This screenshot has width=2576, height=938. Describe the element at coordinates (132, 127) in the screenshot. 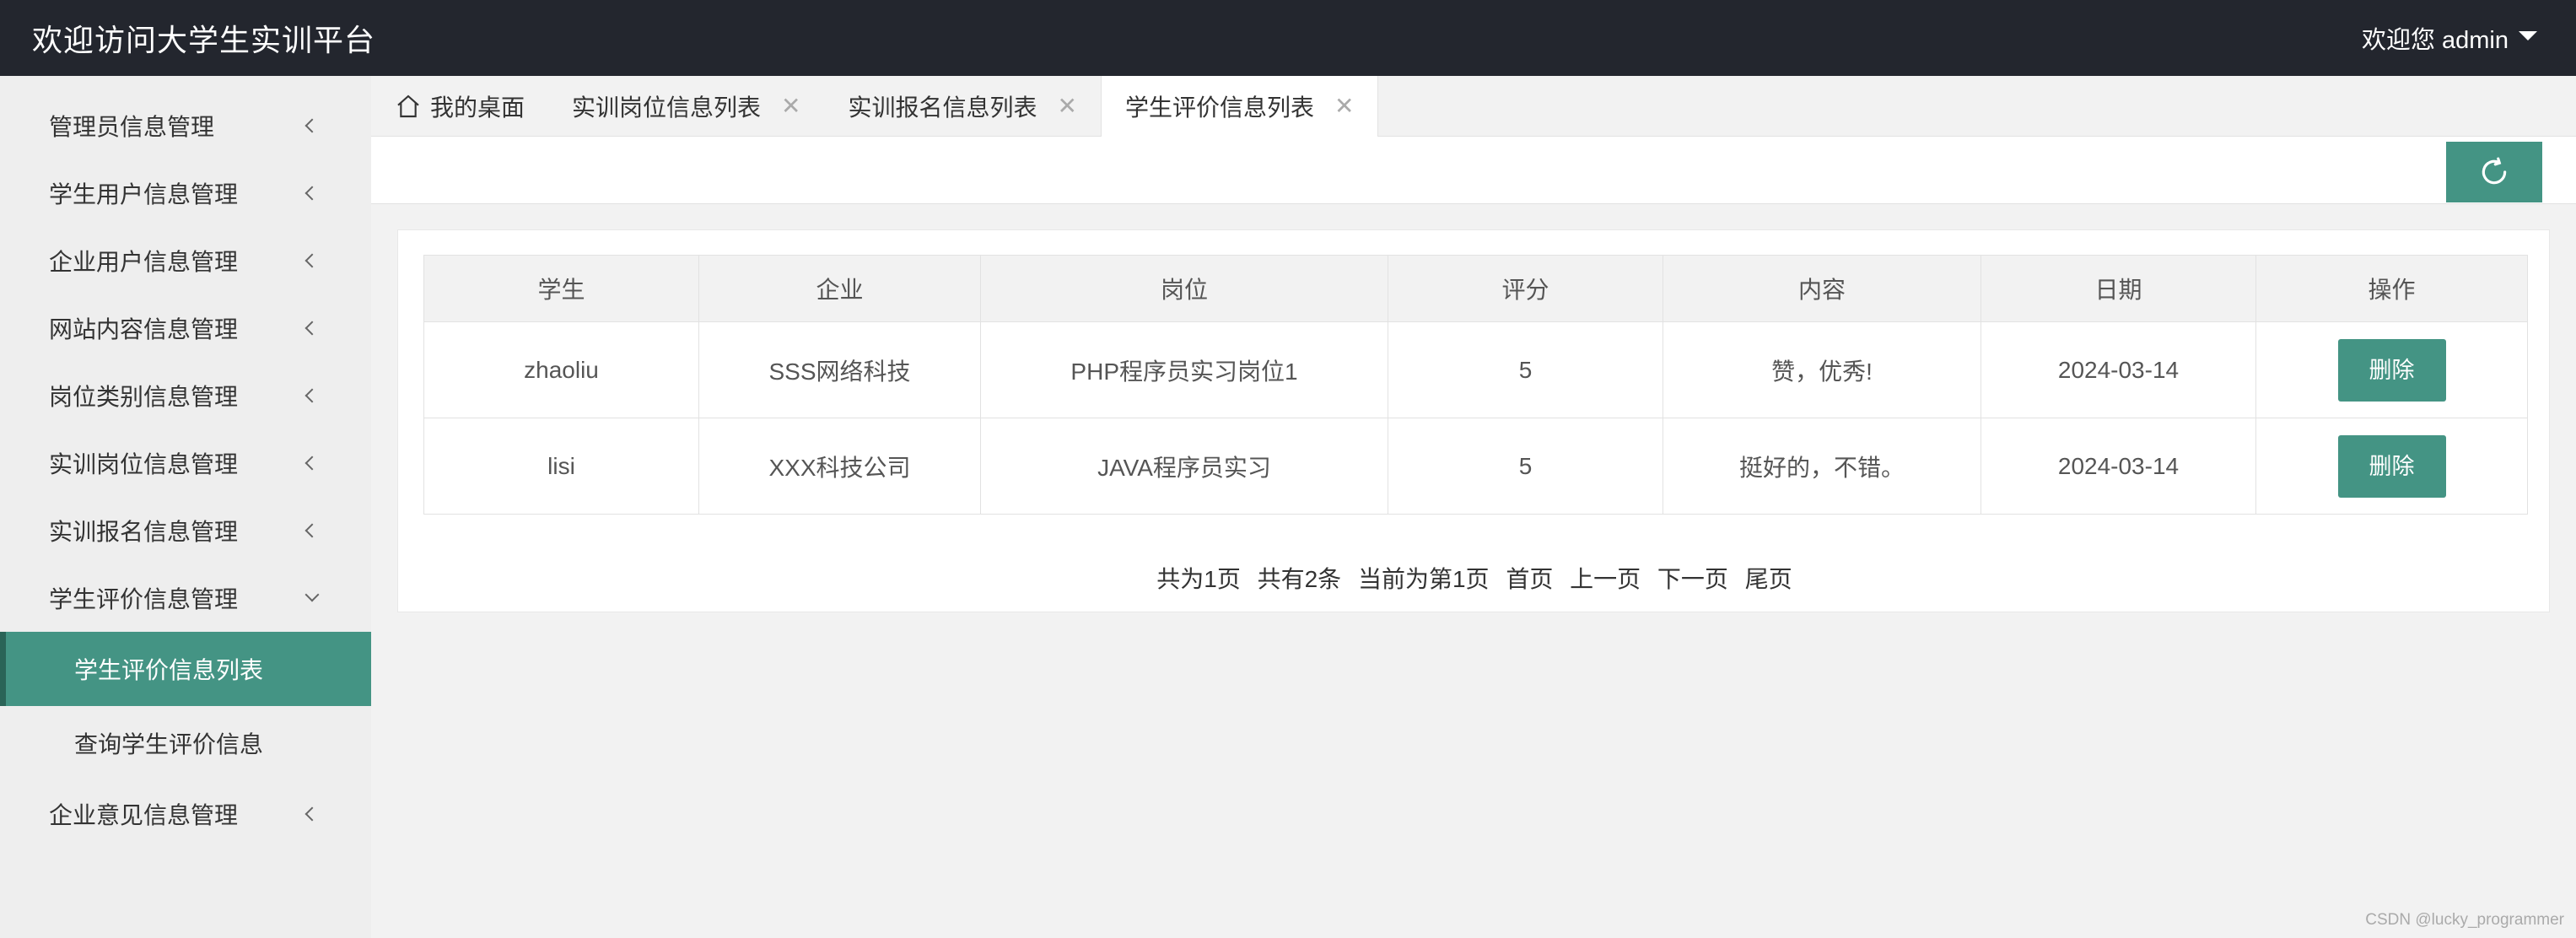

I see `sidebar-item-label: 管理员信息管理` at that location.